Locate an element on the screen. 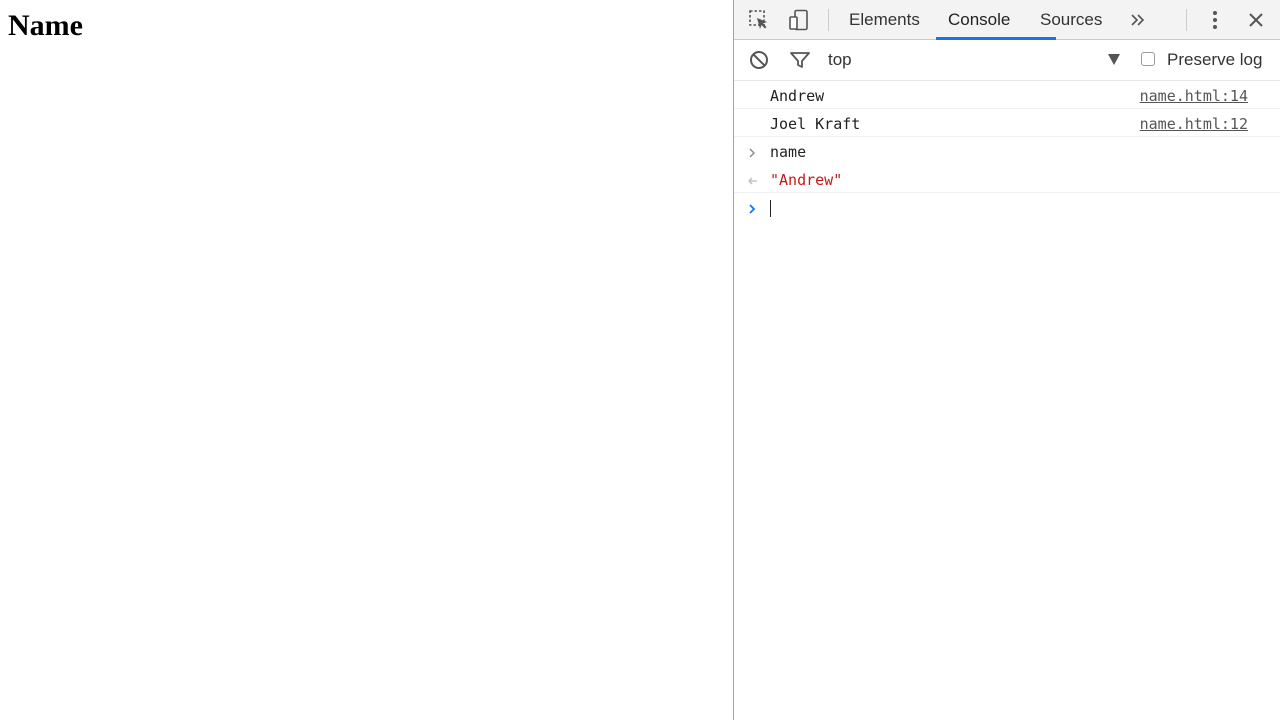  command-row: name is located at coordinates (1007, 151).